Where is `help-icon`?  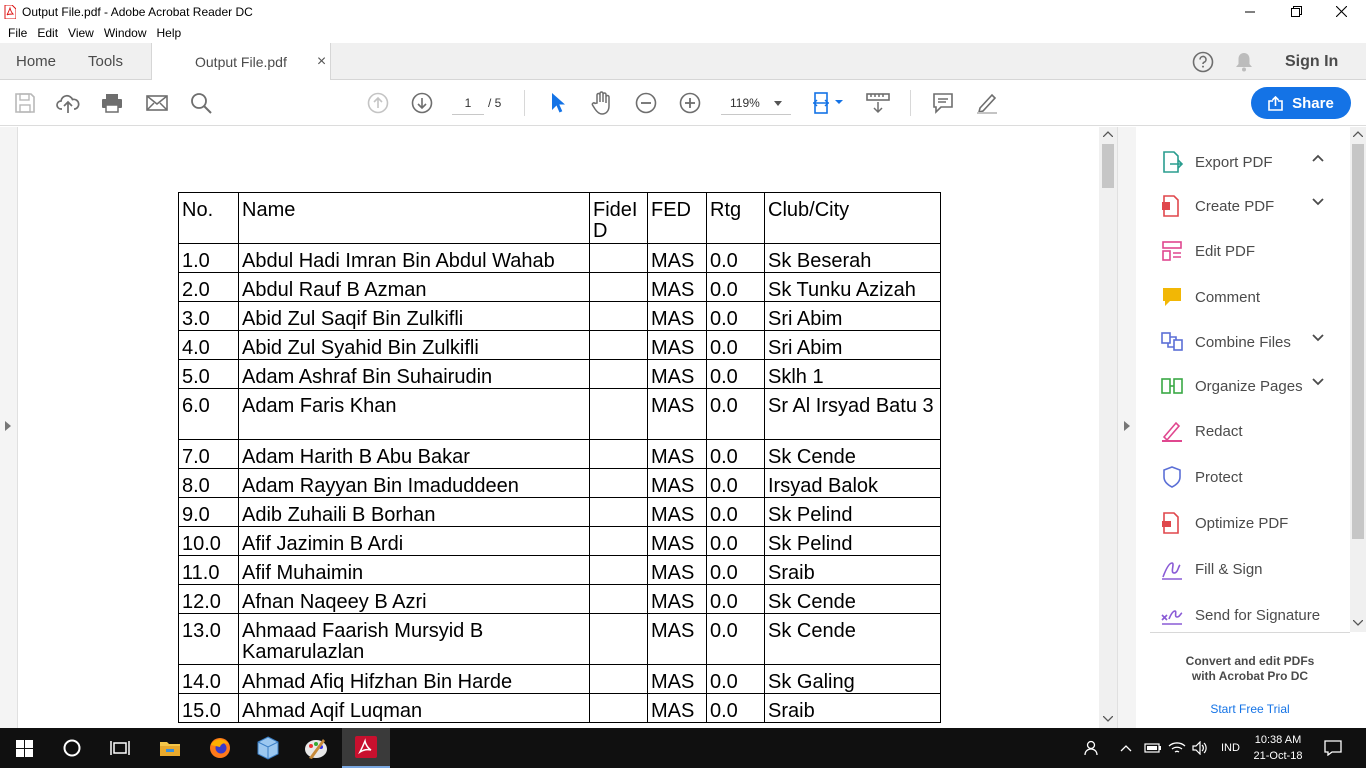 help-icon is located at coordinates (1203, 61).